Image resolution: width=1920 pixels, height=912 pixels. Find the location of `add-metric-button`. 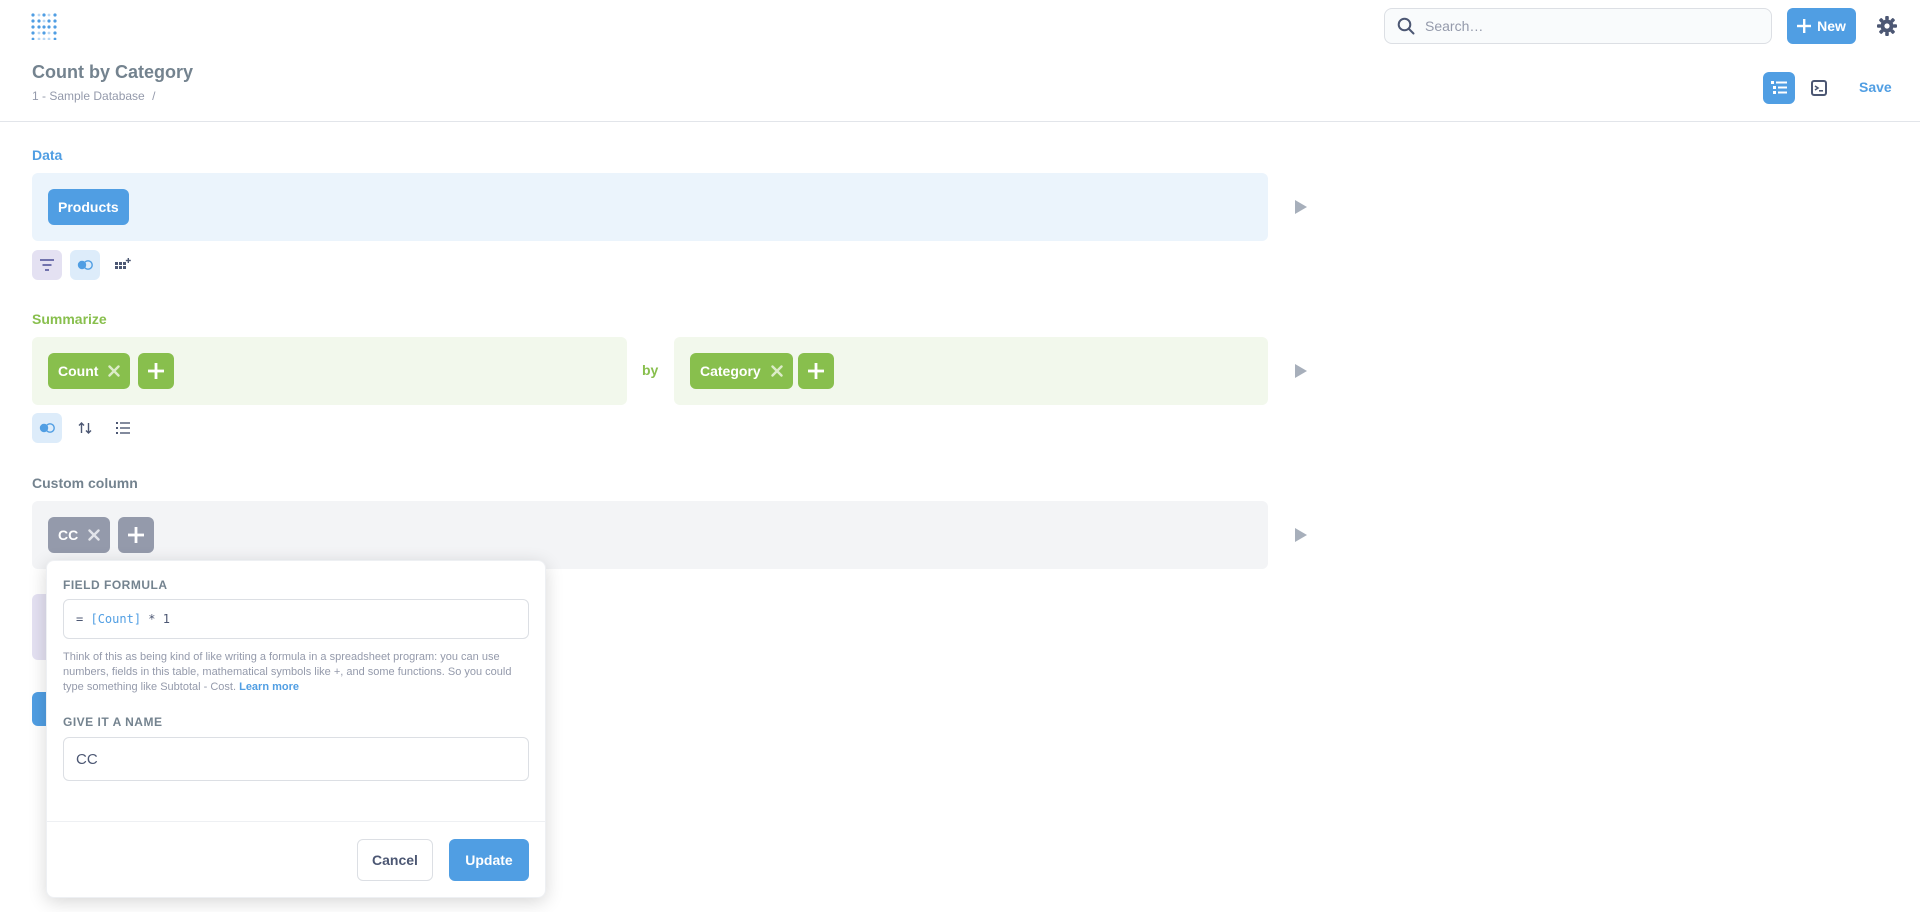

add-metric-button is located at coordinates (156, 371).